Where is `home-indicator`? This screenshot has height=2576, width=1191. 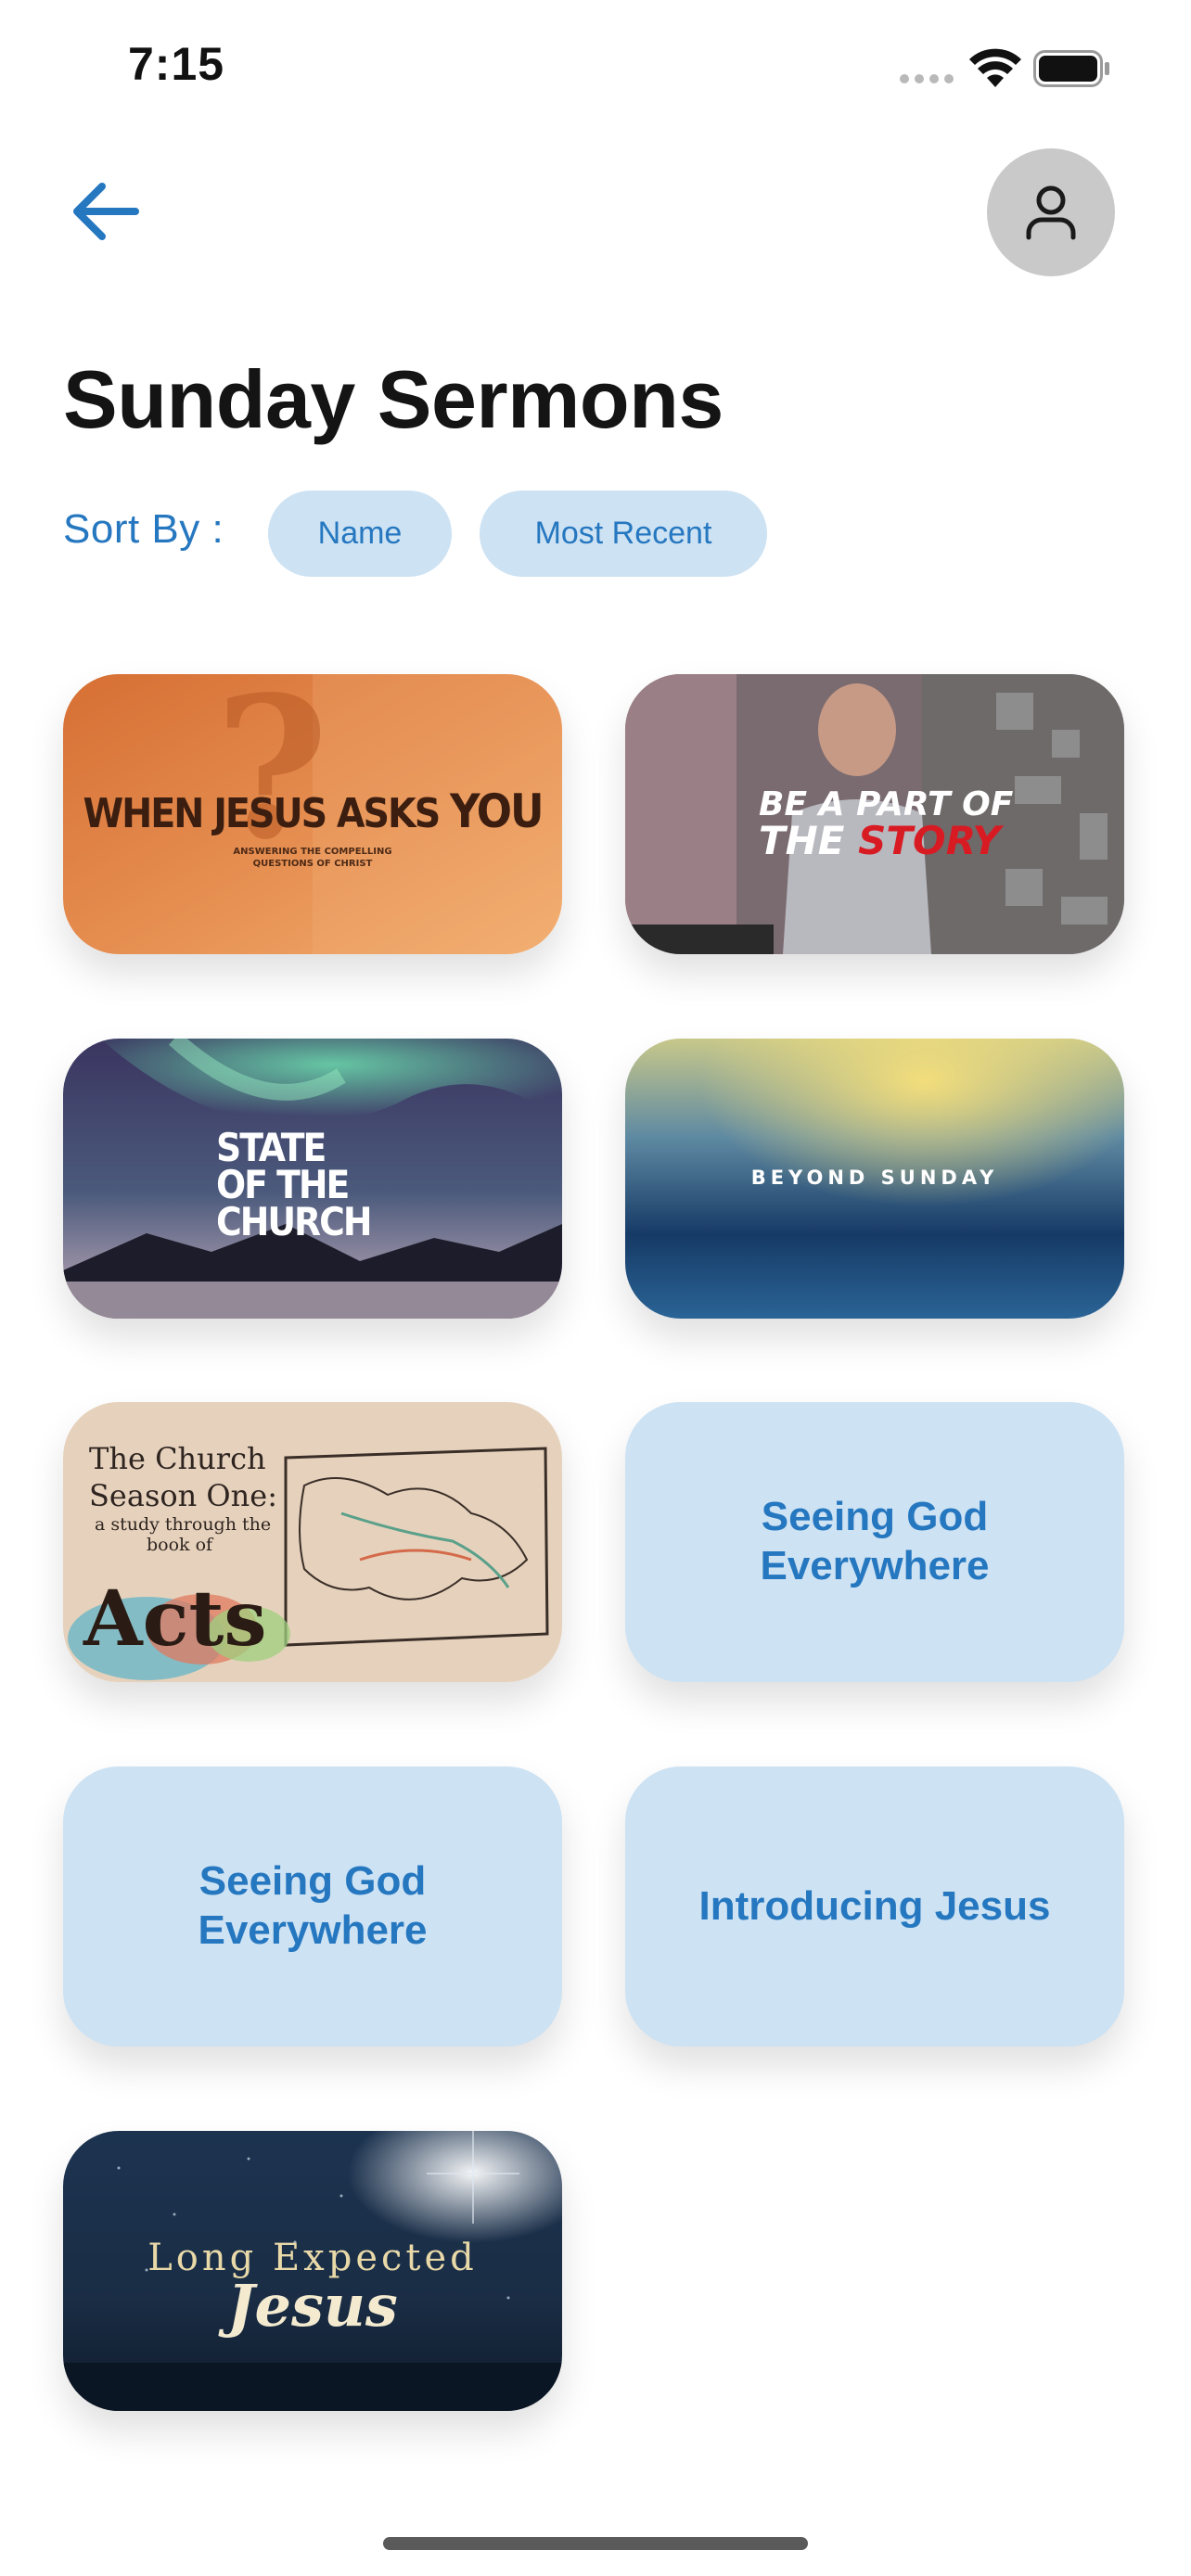
home-indicator is located at coordinates (595, 2543).